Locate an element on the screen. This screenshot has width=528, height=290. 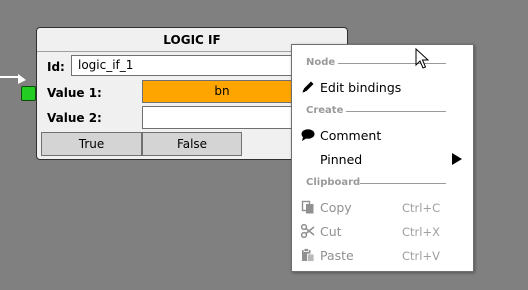
shortcut-copy: Ctrl+C is located at coordinates (421, 208).